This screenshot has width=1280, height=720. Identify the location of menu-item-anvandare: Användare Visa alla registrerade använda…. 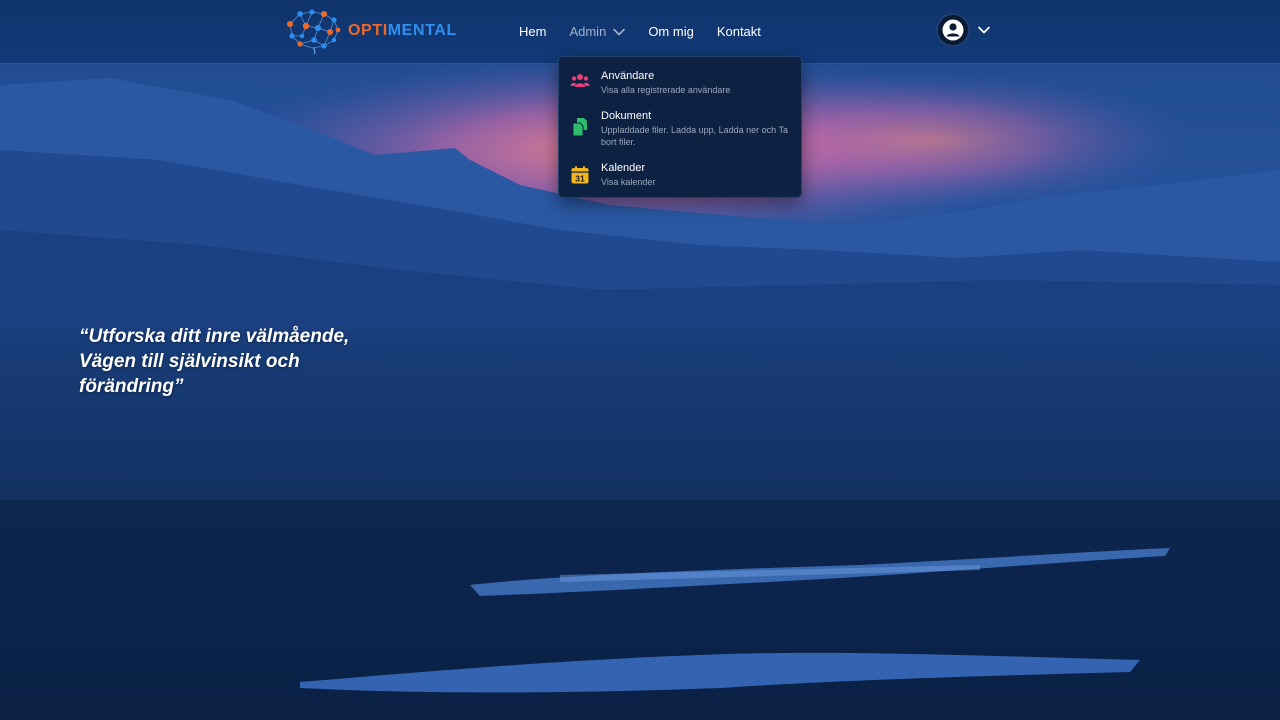
(680, 84).